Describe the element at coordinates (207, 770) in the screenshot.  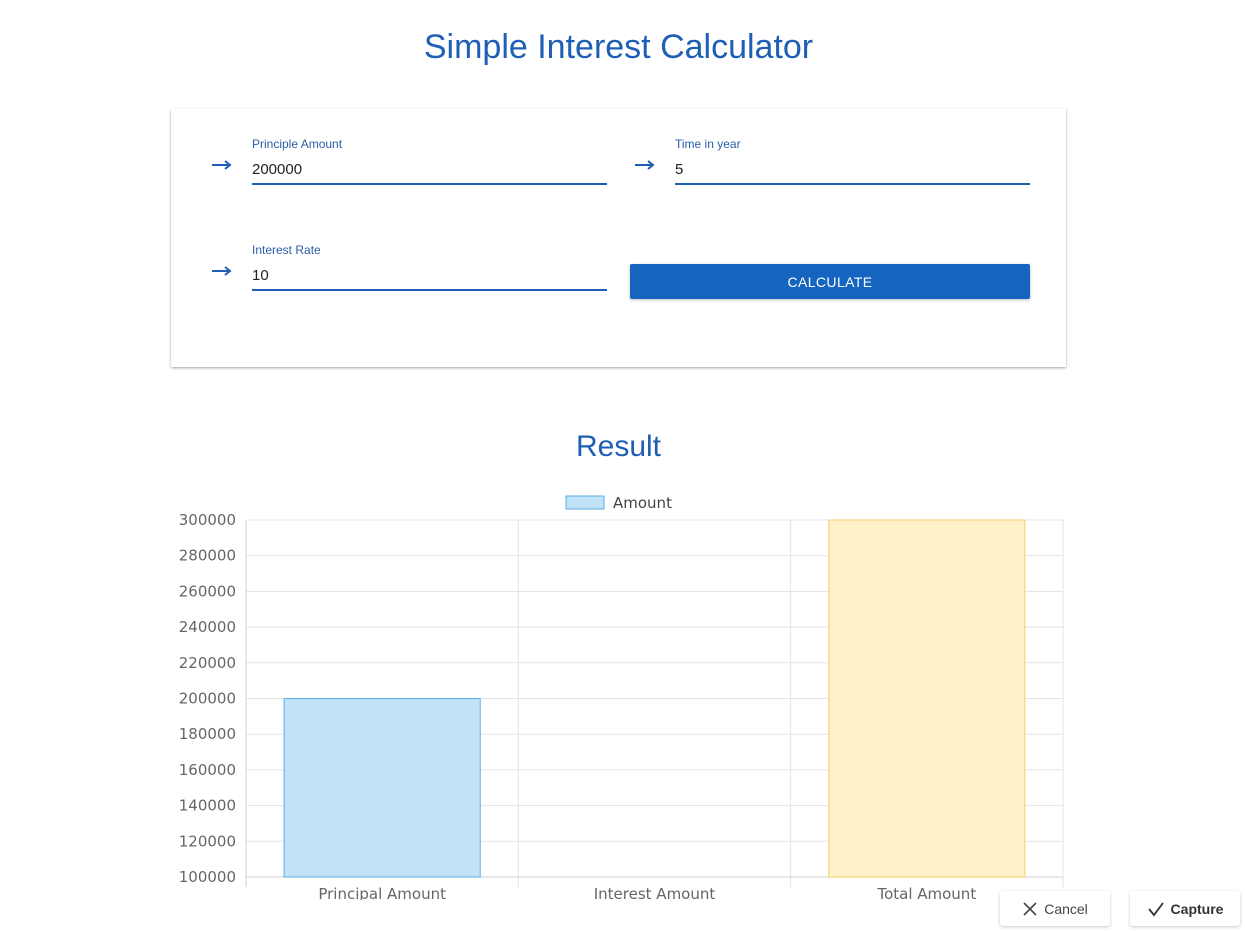
I see `y-tick-label: 160000` at that location.